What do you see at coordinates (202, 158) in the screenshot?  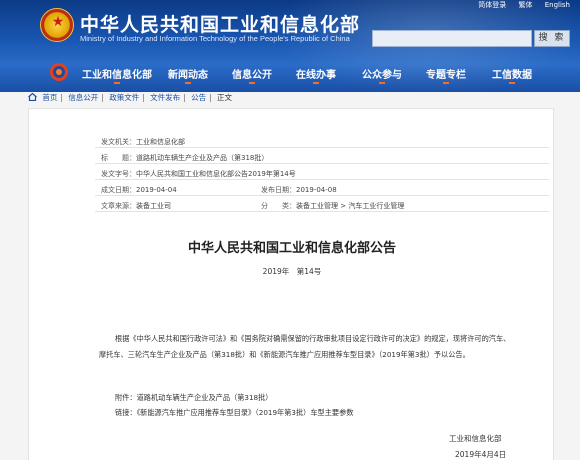 I see `meta-title: 道路机动车辆生产企业及产品（第318批）` at bounding box center [202, 158].